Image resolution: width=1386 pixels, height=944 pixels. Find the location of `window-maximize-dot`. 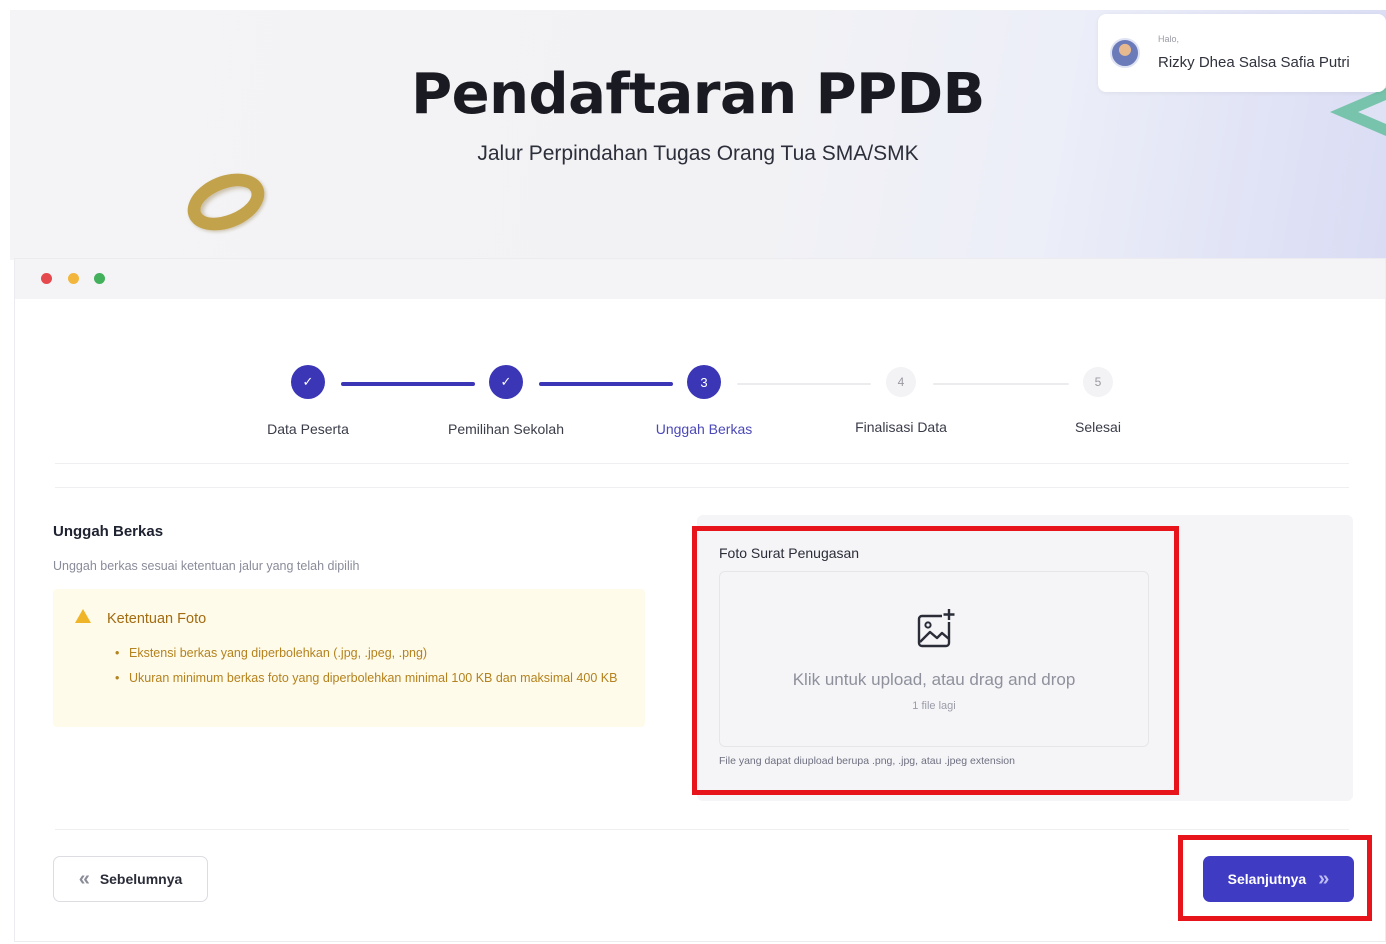

window-maximize-dot is located at coordinates (99, 278).